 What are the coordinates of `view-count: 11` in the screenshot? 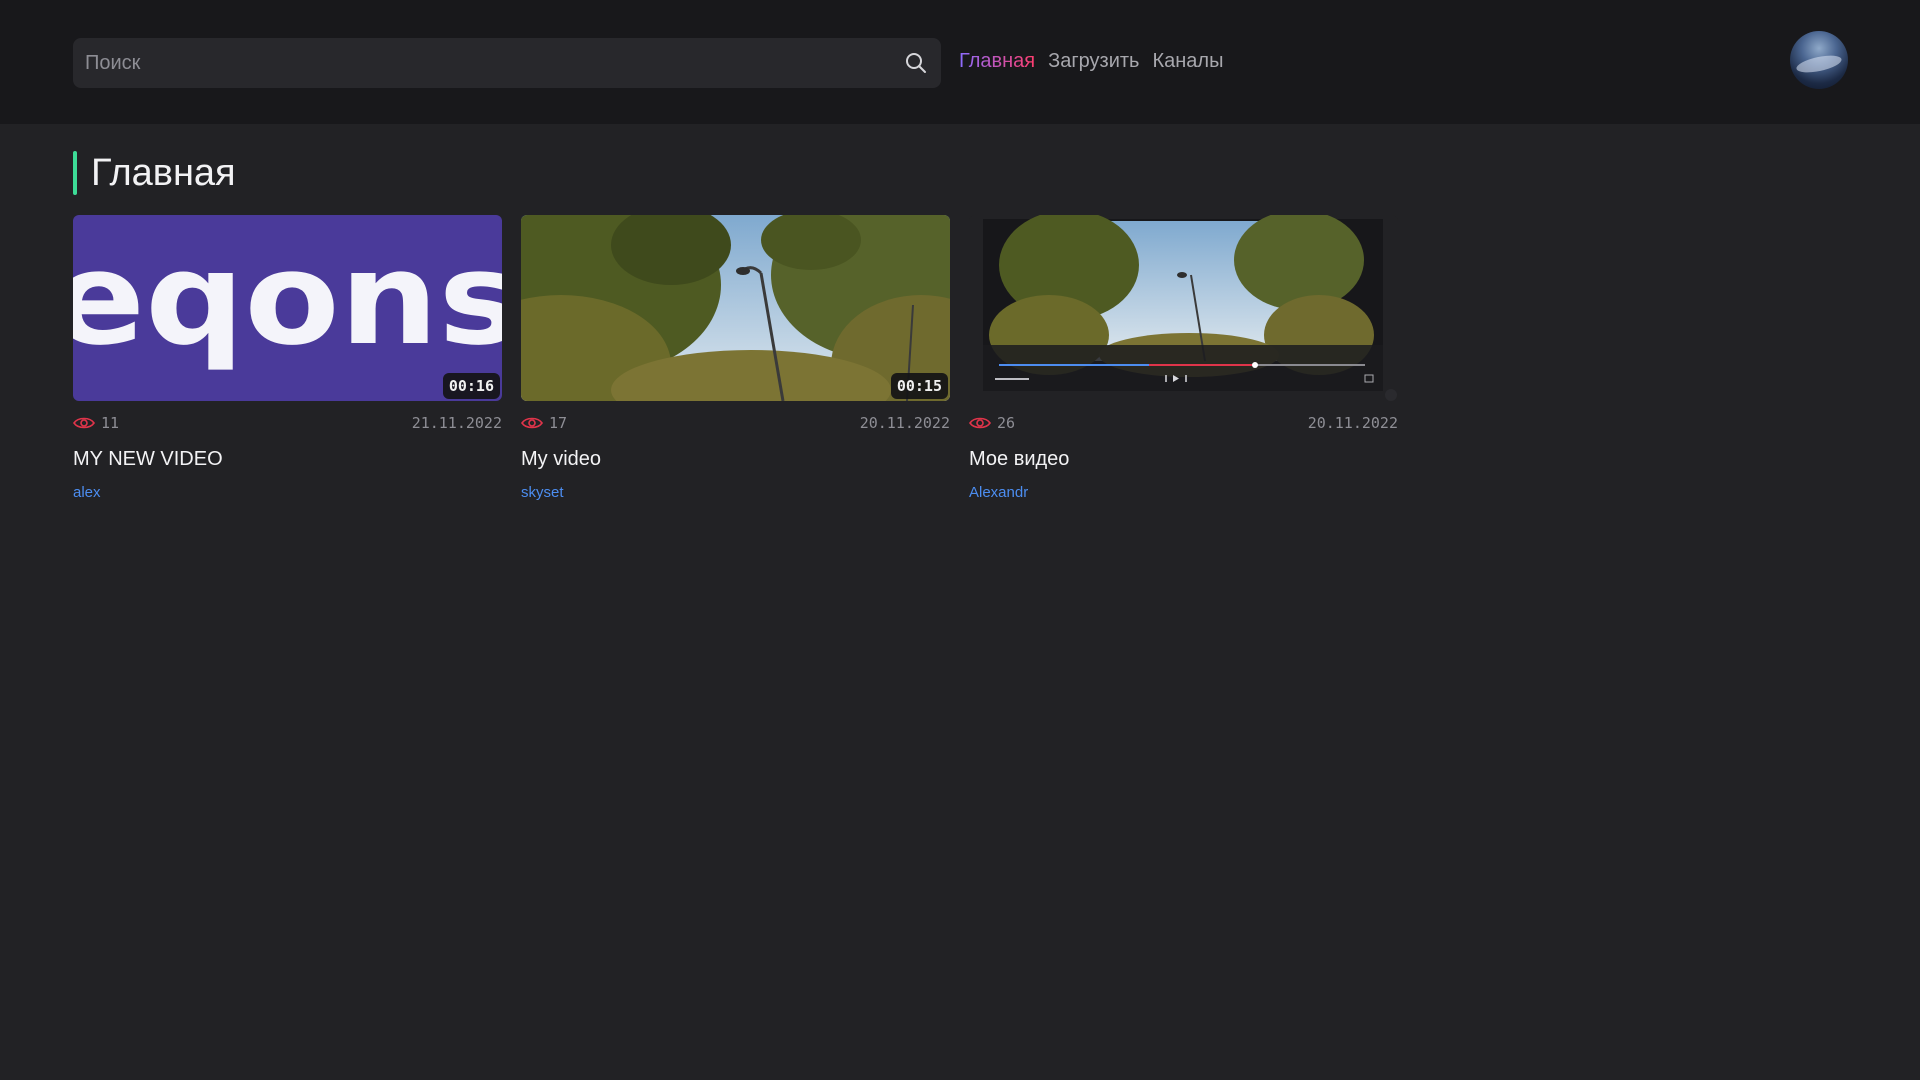 It's located at (96, 423).